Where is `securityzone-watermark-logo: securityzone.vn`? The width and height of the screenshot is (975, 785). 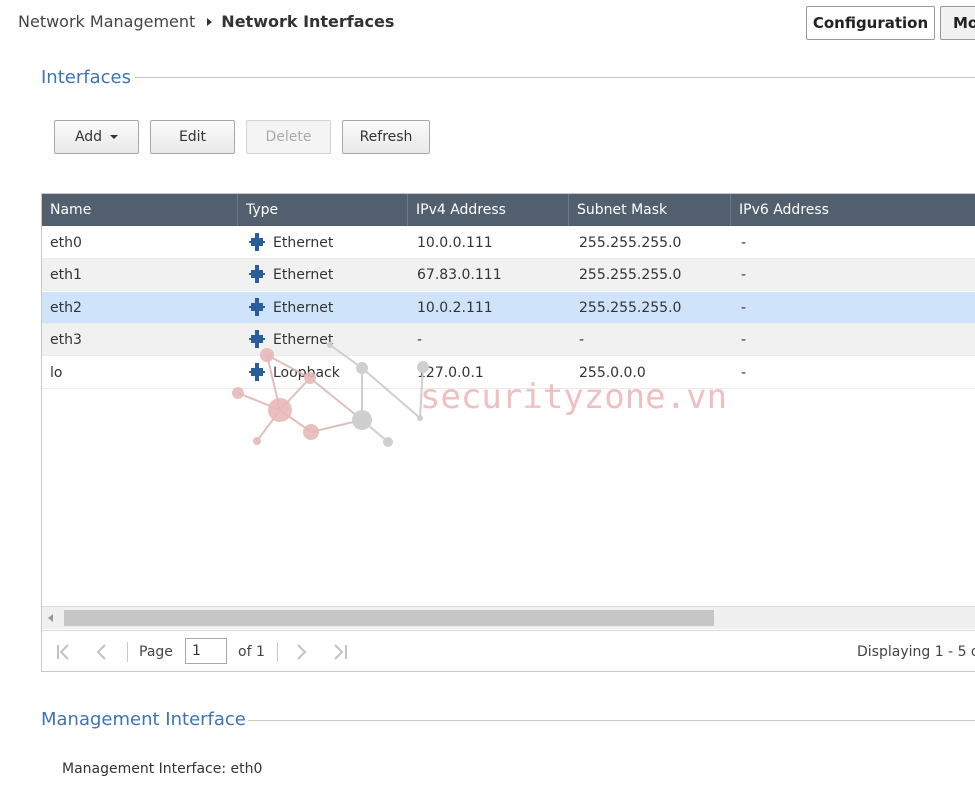 securityzone-watermark-logo: securityzone.vn is located at coordinates (479, 394).